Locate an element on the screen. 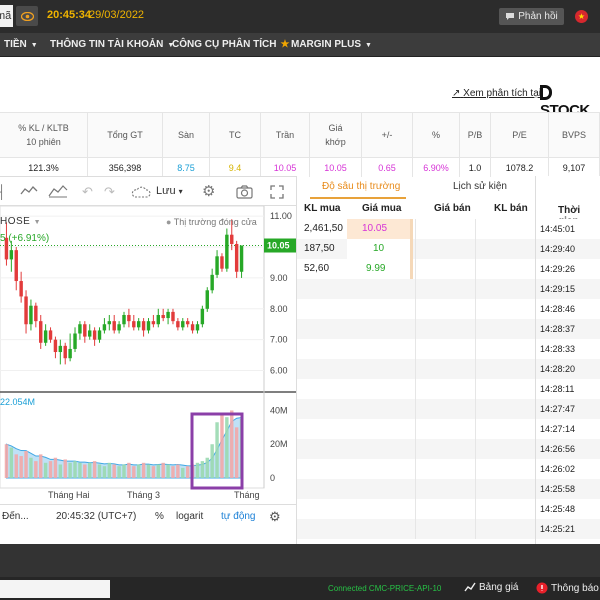 This screenshot has height=600, width=600. dstock-d-mark is located at coordinates (546, 92).